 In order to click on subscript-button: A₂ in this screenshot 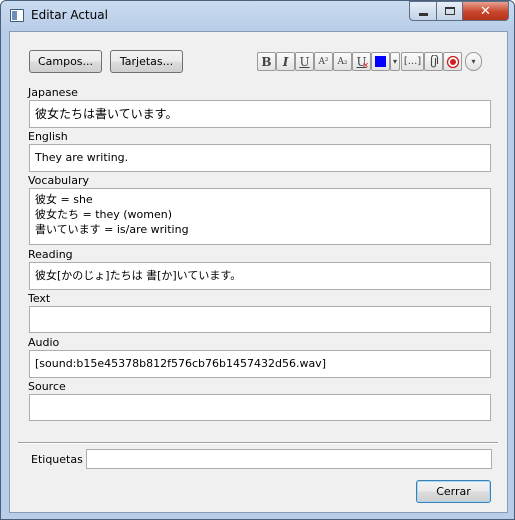, I will do `click(342, 61)`.